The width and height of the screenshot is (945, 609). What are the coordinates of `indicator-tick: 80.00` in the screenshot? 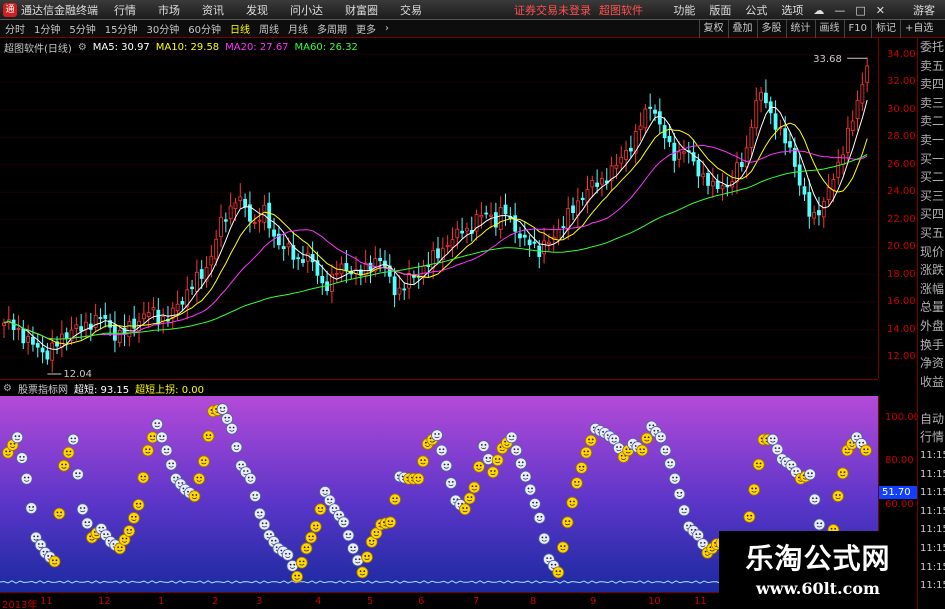 It's located at (899, 461).